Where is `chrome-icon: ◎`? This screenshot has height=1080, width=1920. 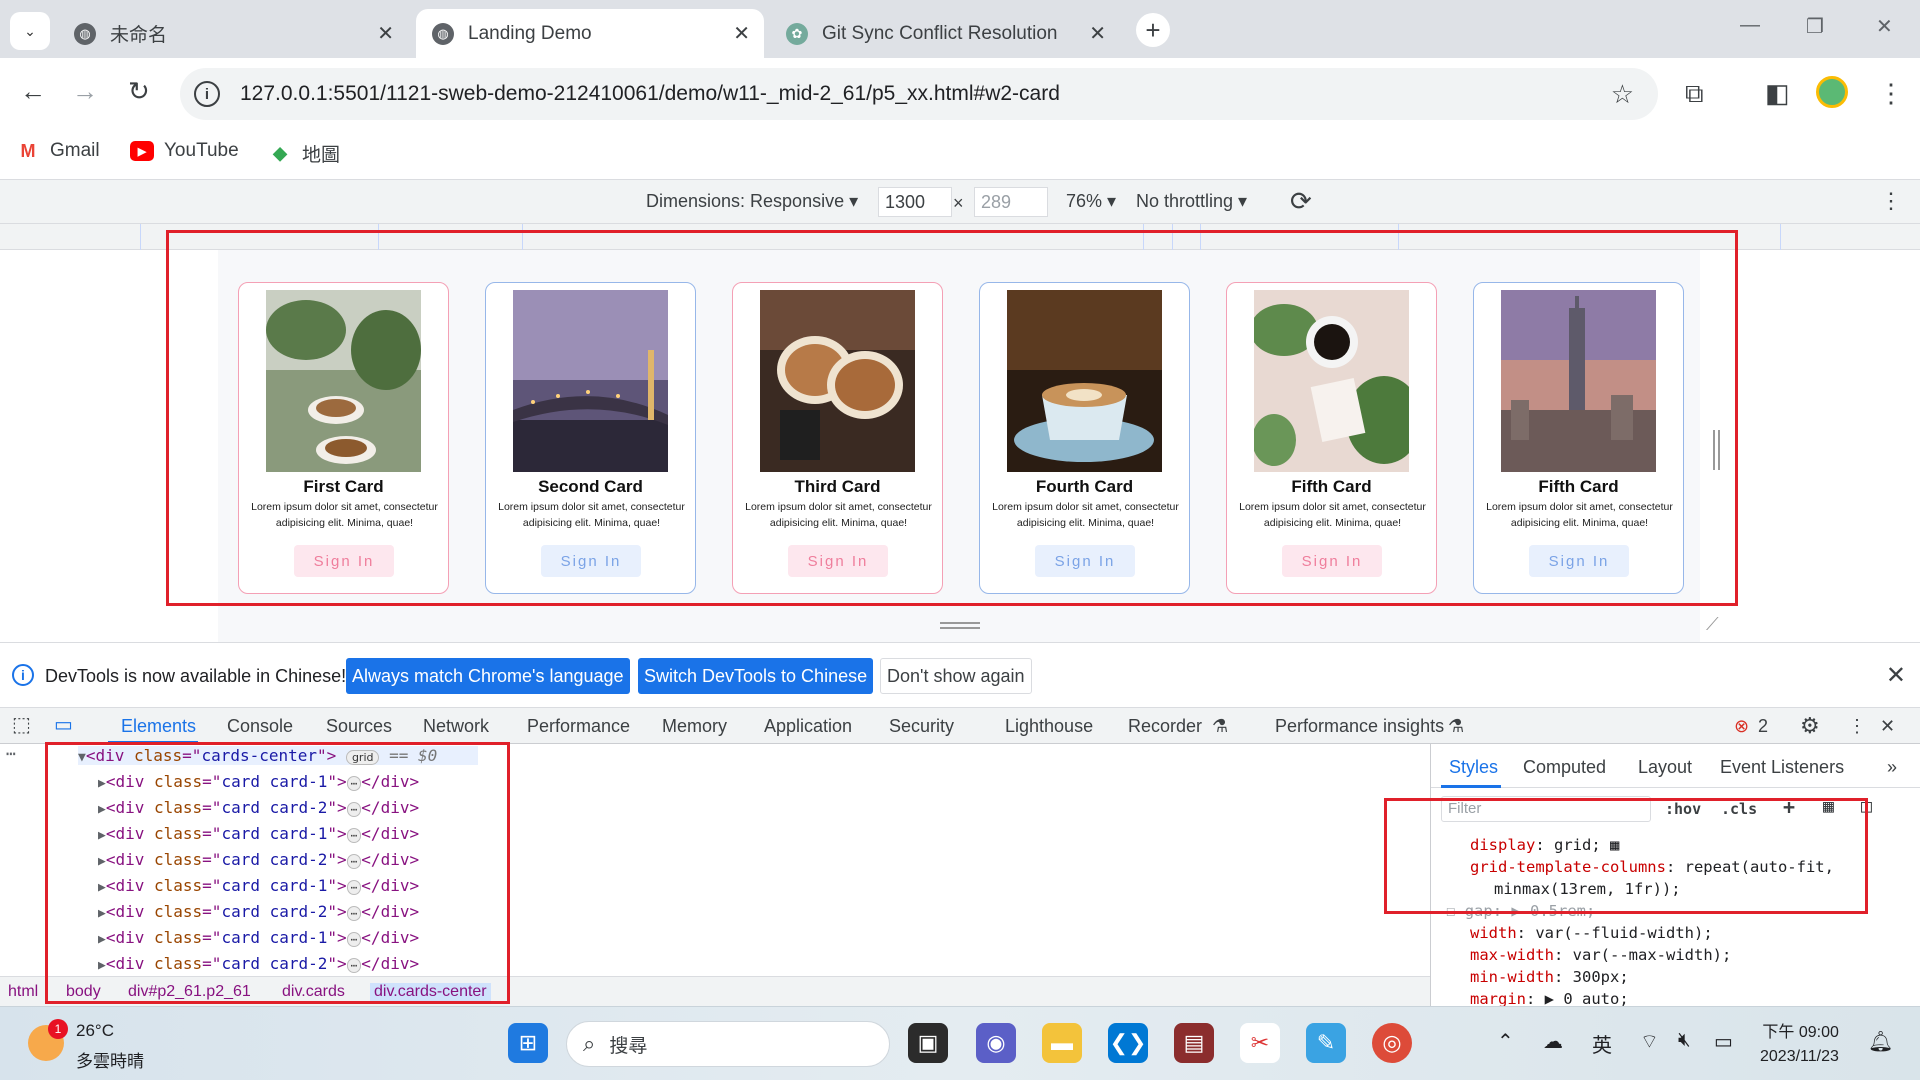
chrome-icon: ◎ is located at coordinates (1392, 1043).